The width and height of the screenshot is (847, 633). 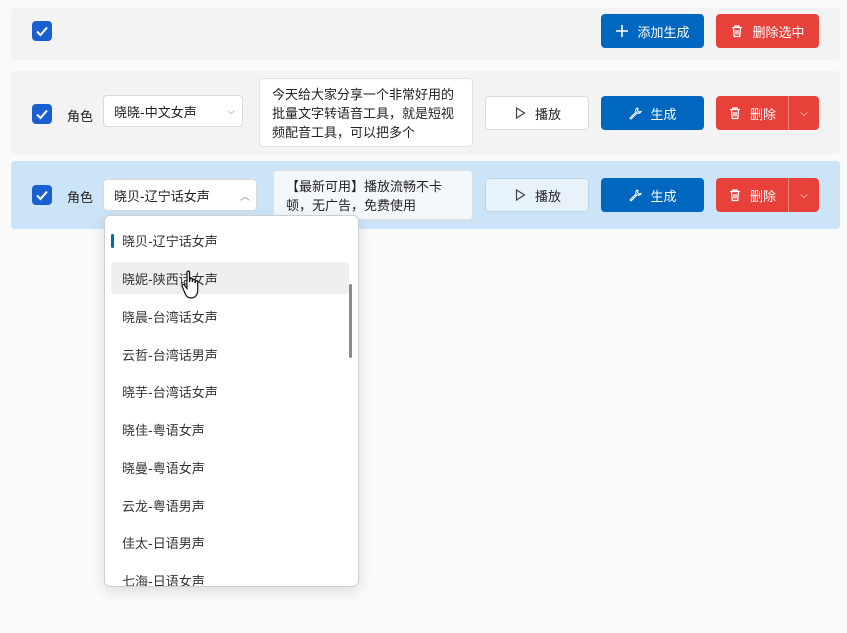 What do you see at coordinates (230, 391) in the screenshot?
I see `dropdown-option: 晓芋-台湾话女声` at bounding box center [230, 391].